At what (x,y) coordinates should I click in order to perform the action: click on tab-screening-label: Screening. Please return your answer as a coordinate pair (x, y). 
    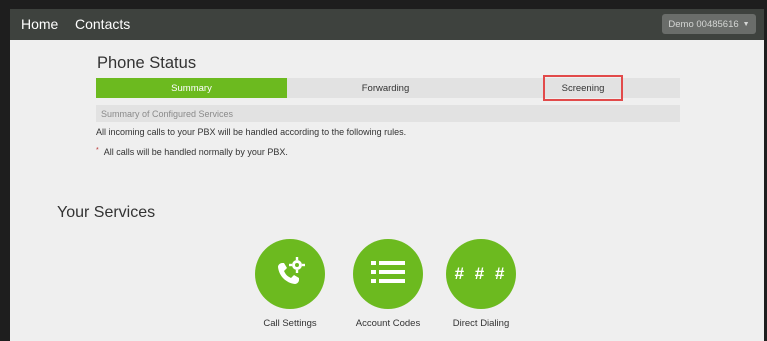
    Looking at the image, I should click on (583, 88).